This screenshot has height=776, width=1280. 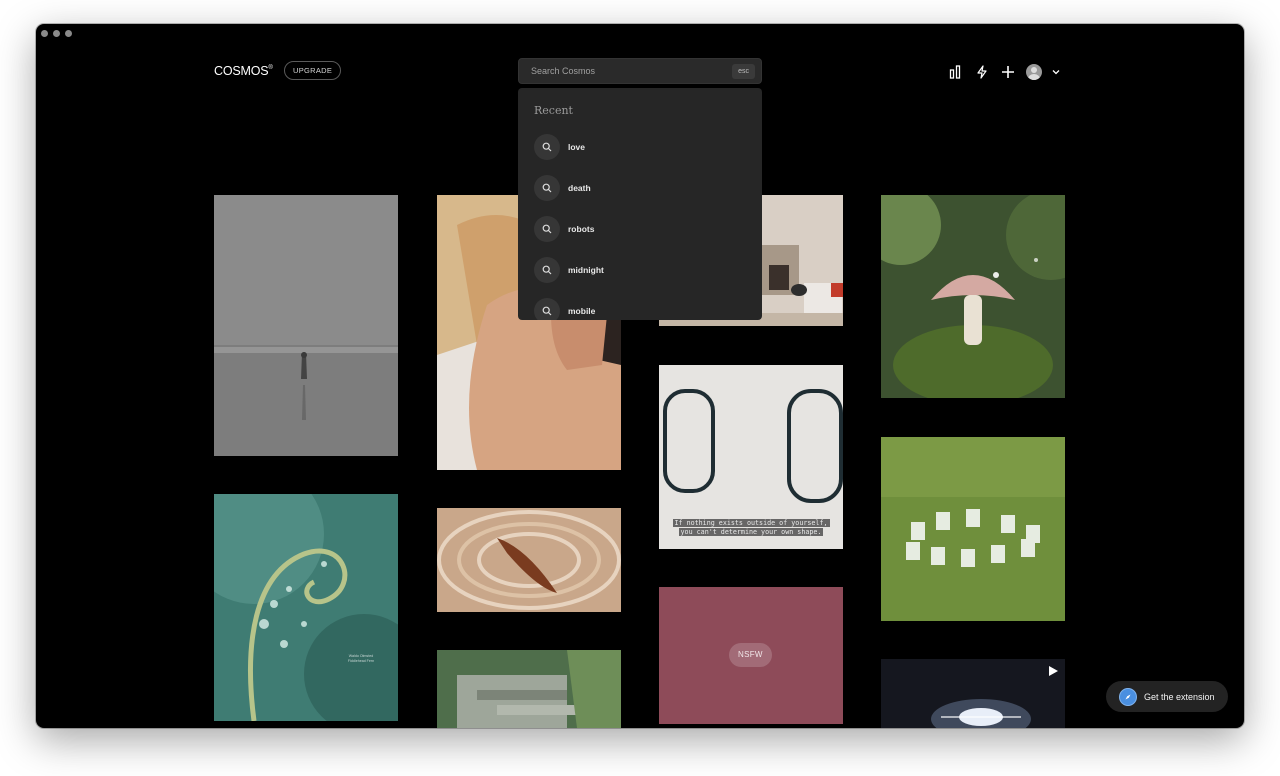 I want to click on recent-item-label: love, so click(x=577, y=147).